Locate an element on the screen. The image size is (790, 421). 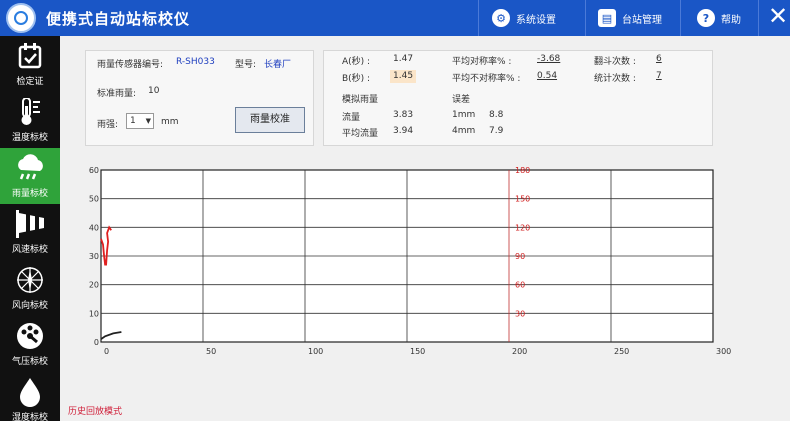
sidebar-item-wind-direction: 风向标校 is located at coordinates (30, 288).